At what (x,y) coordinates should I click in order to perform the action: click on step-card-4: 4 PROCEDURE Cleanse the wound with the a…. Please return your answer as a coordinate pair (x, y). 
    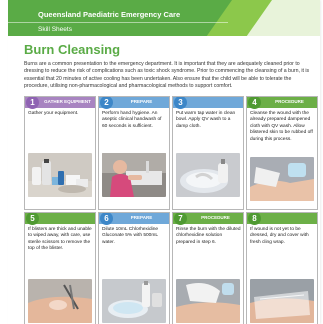
    Looking at the image, I should click on (282, 153).